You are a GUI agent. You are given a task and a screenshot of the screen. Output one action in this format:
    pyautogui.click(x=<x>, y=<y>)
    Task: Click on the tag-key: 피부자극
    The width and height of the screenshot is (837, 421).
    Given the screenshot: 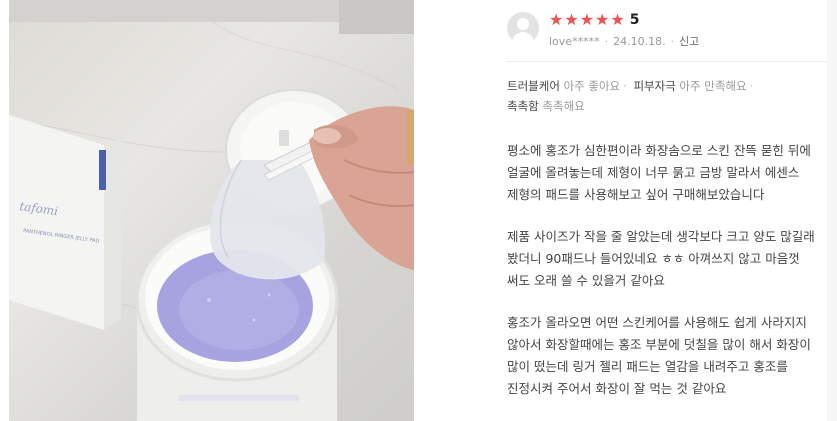 What is the action you would take?
    pyautogui.click(x=654, y=86)
    